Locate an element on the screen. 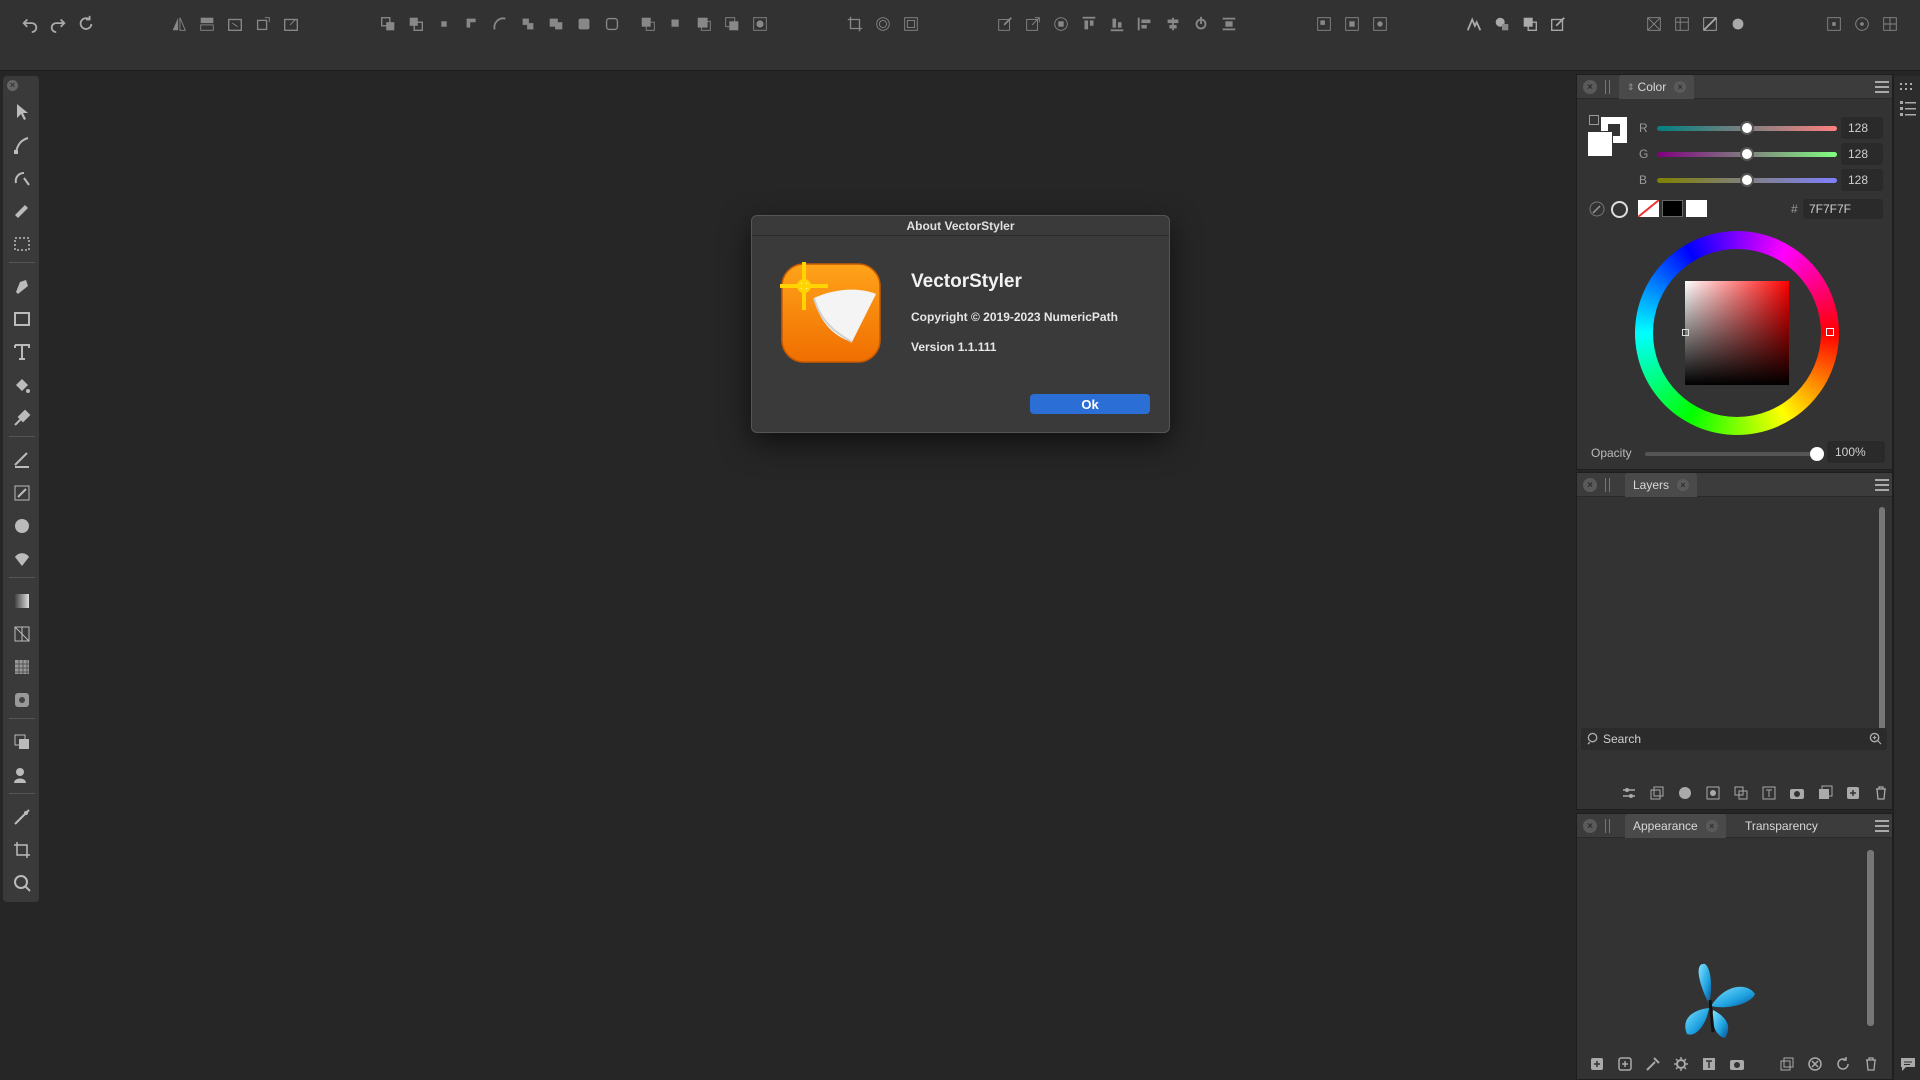 Image resolution: width=1920 pixels, height=1080 pixels. duplicate-layer-icon is located at coordinates (1657, 793).